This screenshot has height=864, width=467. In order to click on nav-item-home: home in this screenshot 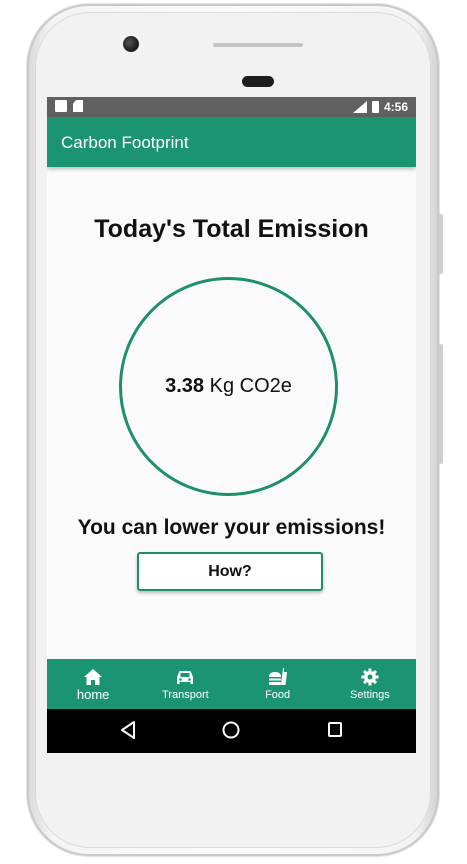, I will do `click(93, 684)`.